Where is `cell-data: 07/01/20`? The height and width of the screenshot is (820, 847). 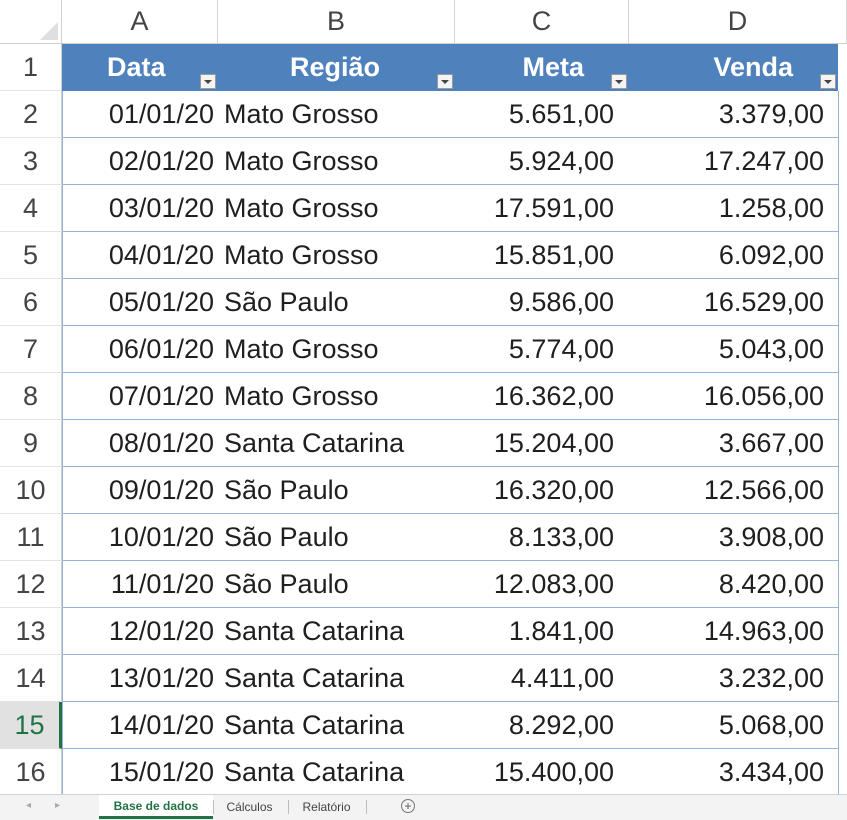 cell-data: 07/01/20 is located at coordinates (143, 396).